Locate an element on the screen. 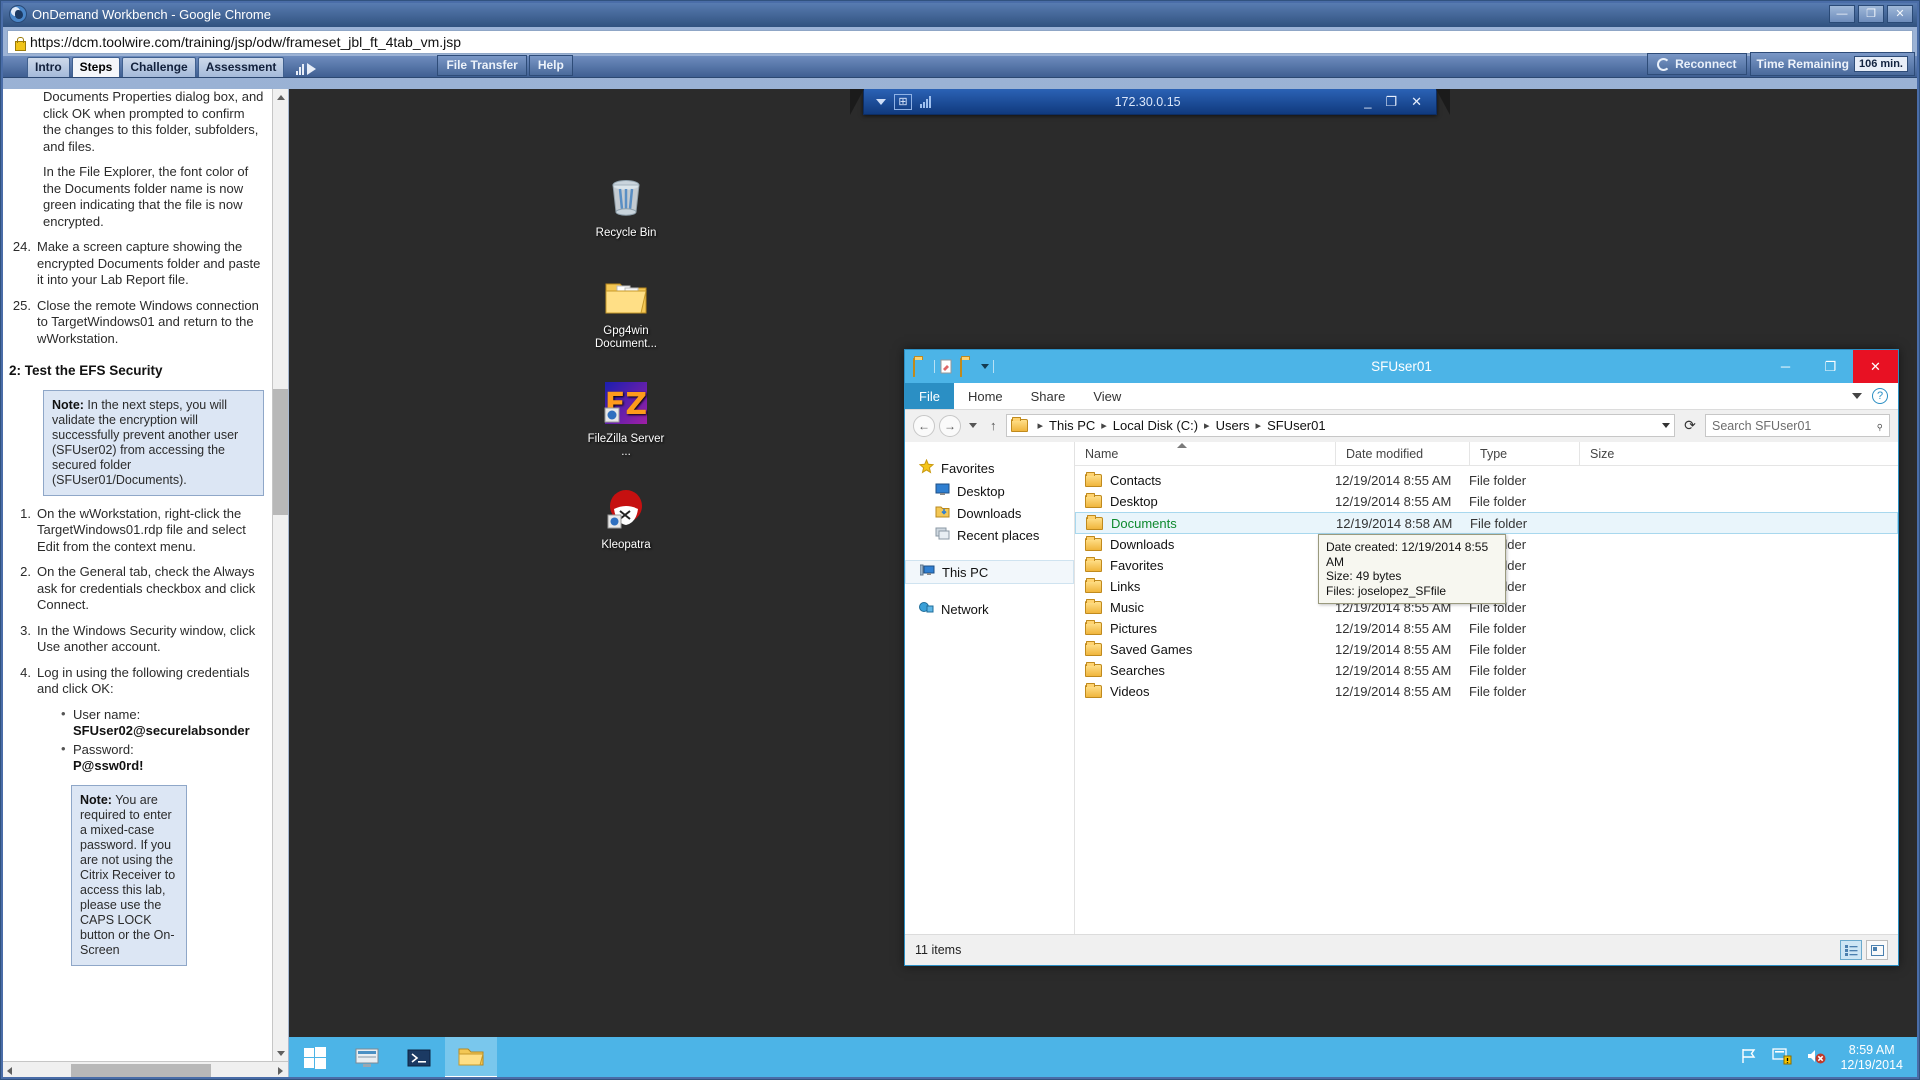  browser-close-button: ✕ is located at coordinates (1900, 14).